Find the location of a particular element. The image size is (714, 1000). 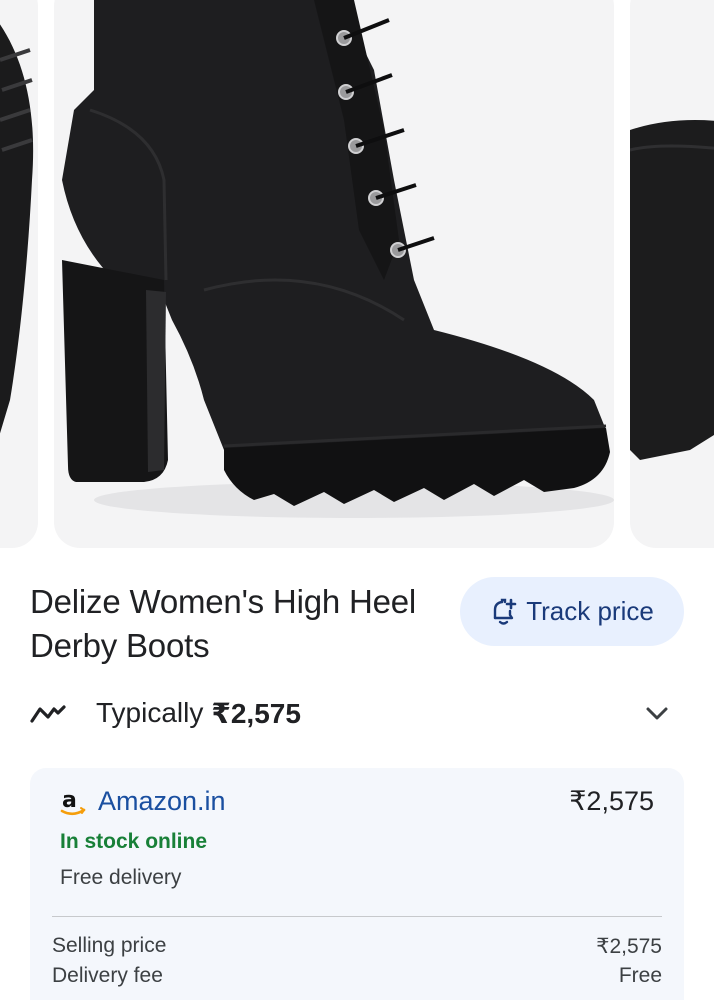

amazon-logo-icon: a is located at coordinates (73, 802).